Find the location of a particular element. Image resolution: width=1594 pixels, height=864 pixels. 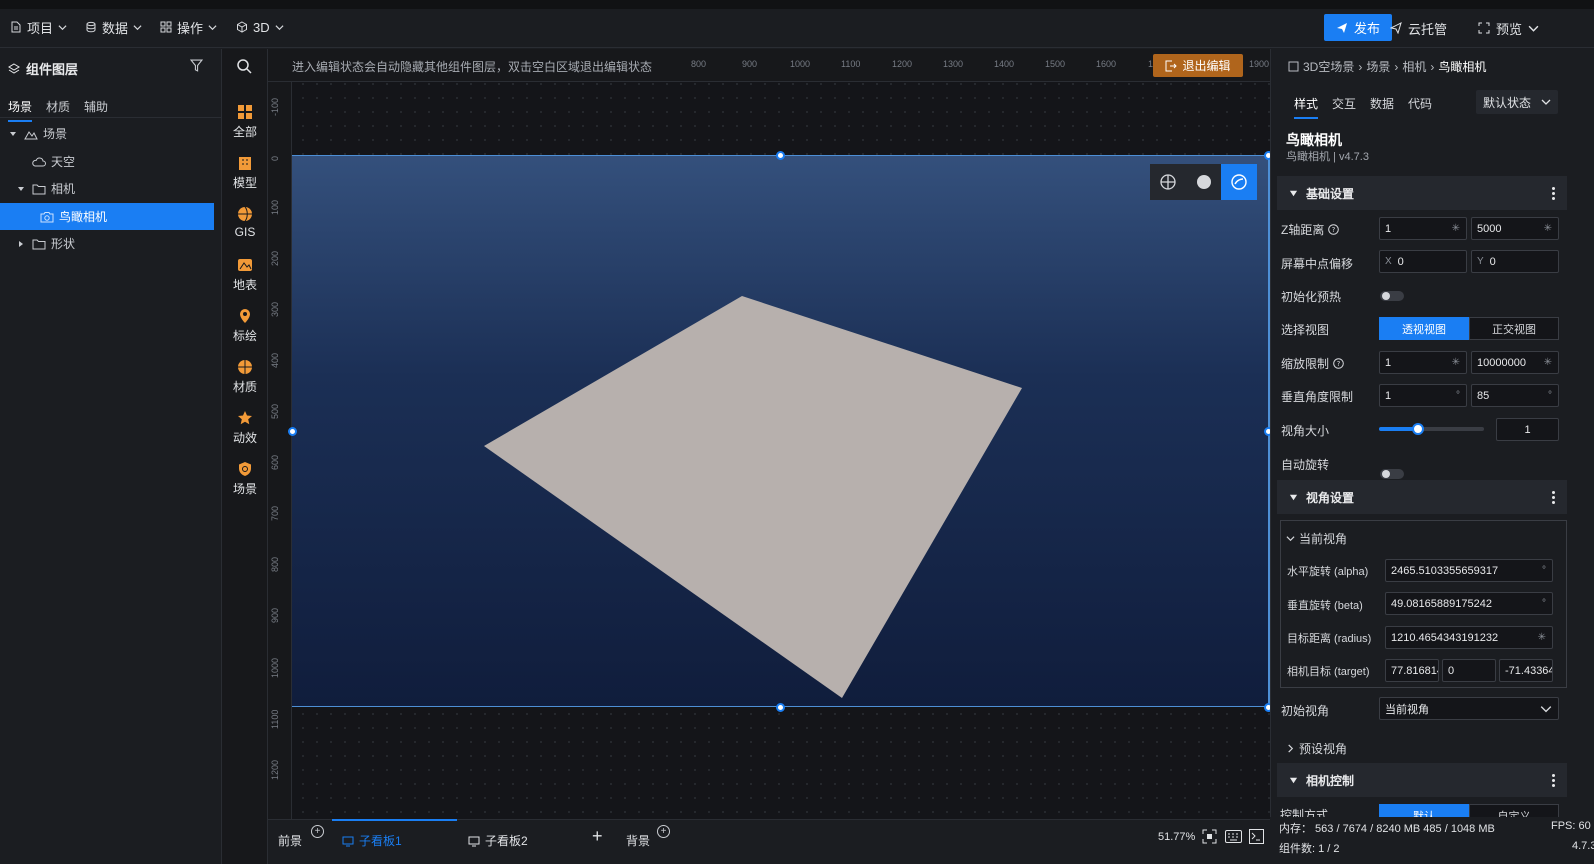

tab-subboard-2: 子看板2 is located at coordinates (498, 840).